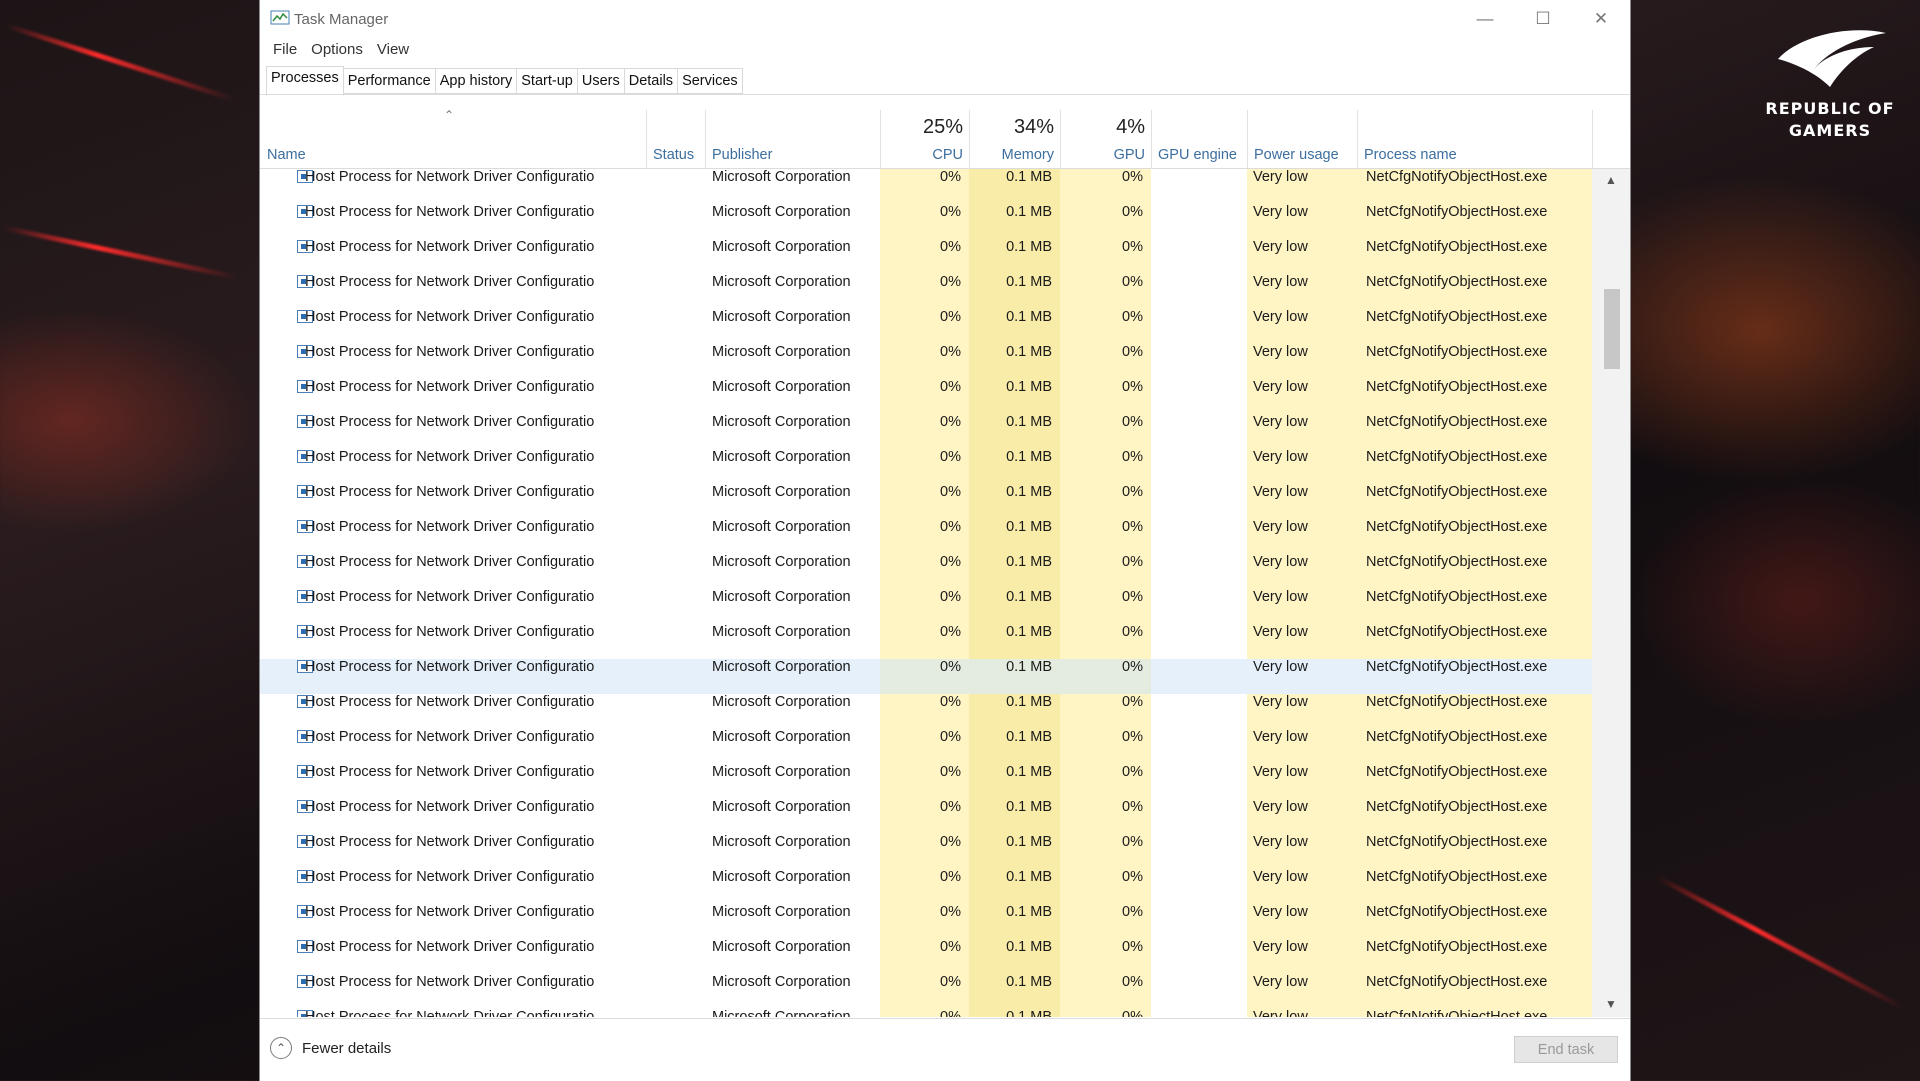 The height and width of the screenshot is (1081, 1920). Describe the element at coordinates (1199, 139) in the screenshot. I see `column-header-gpu-engine: GPU engine` at that location.